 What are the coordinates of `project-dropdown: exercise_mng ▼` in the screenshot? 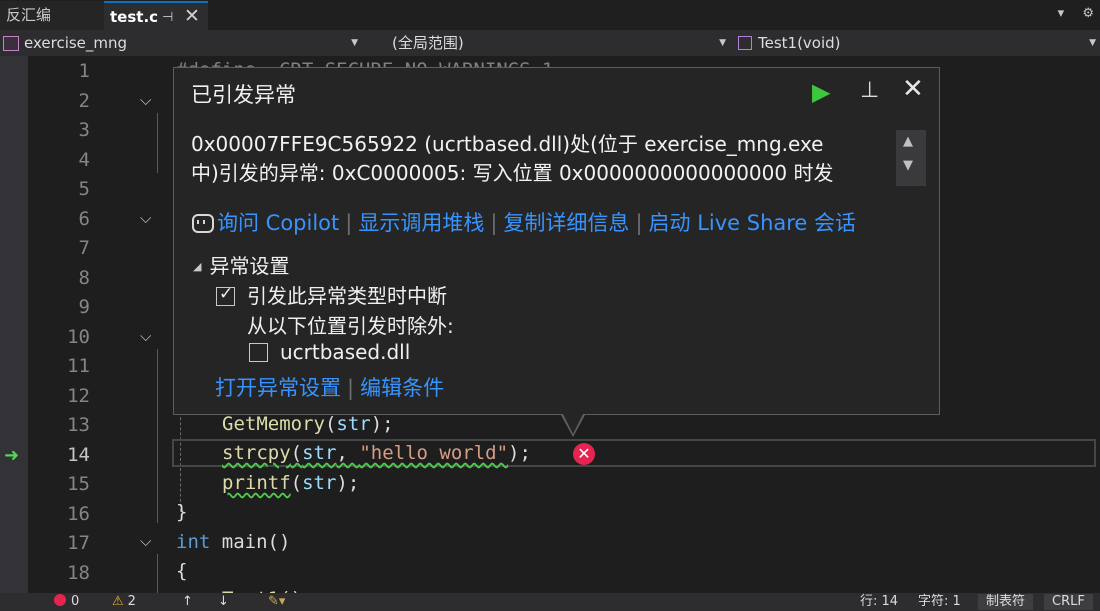 It's located at (181, 43).